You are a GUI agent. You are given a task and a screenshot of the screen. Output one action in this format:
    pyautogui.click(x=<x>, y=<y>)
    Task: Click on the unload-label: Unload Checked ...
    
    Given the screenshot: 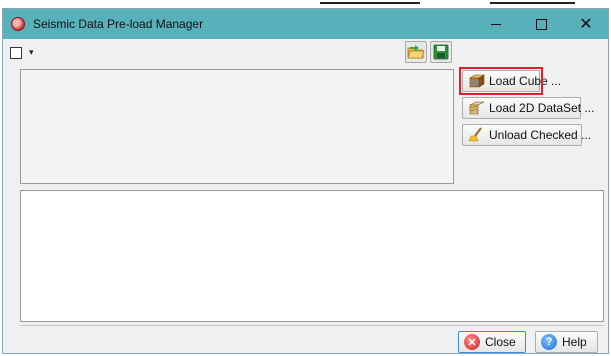 What is the action you would take?
    pyautogui.click(x=540, y=135)
    